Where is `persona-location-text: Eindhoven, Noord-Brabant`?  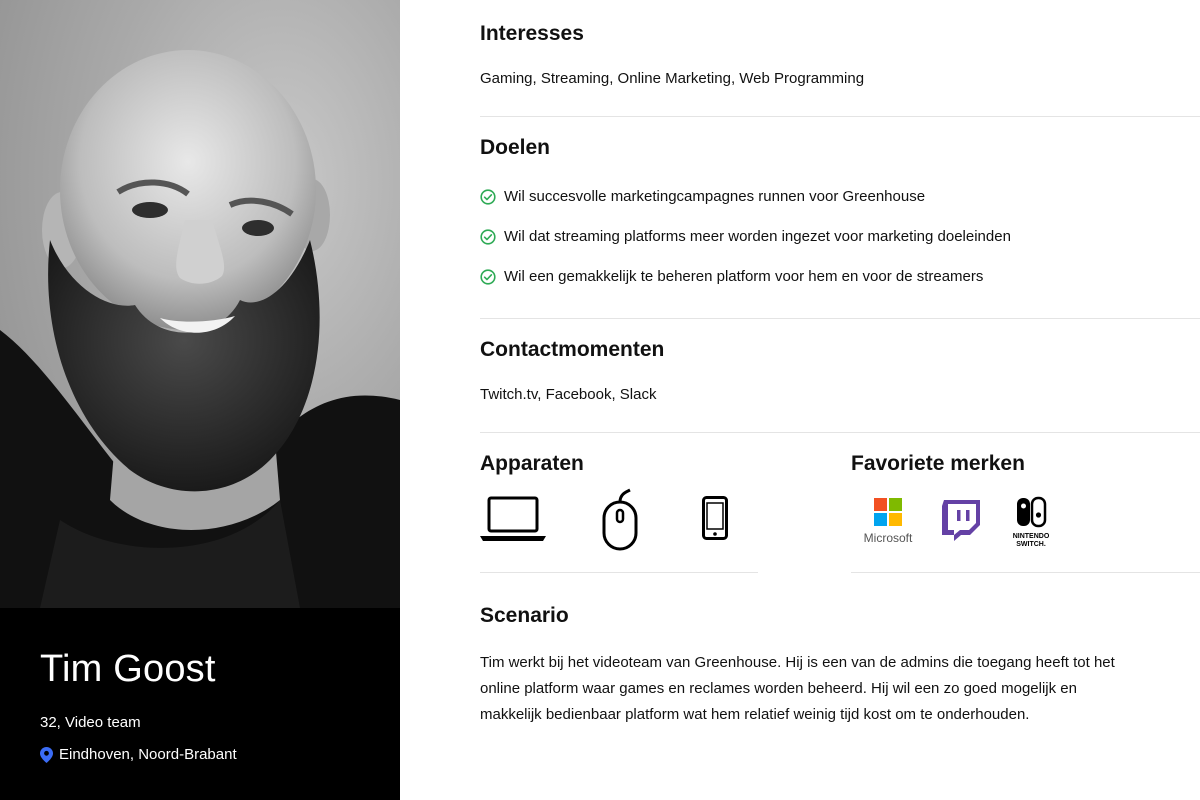 persona-location-text: Eindhoven, Noord-Brabant is located at coordinates (148, 754).